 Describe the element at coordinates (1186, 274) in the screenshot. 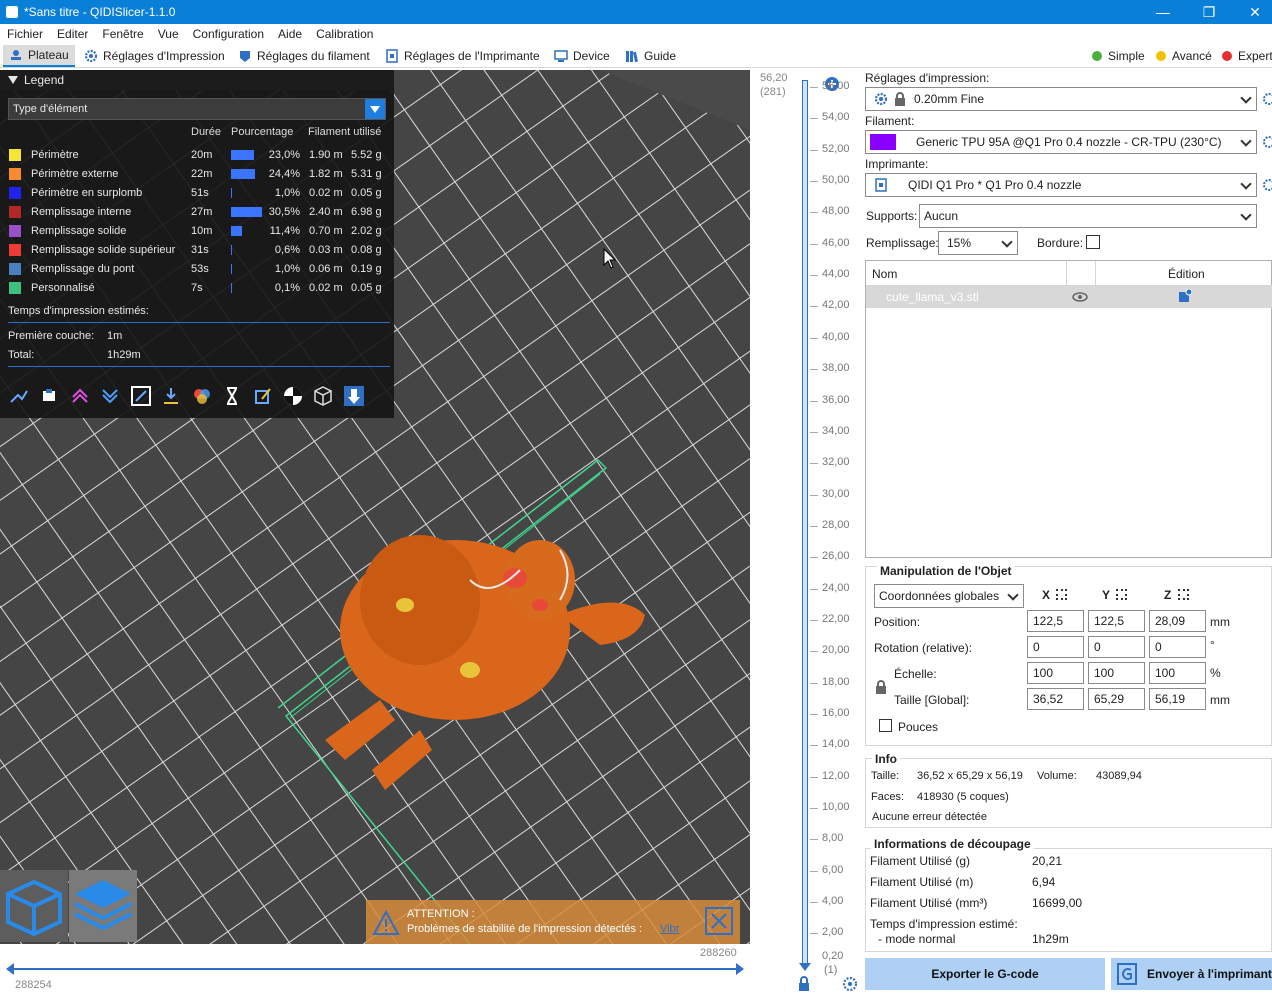

I see `col-edit: Édition` at that location.